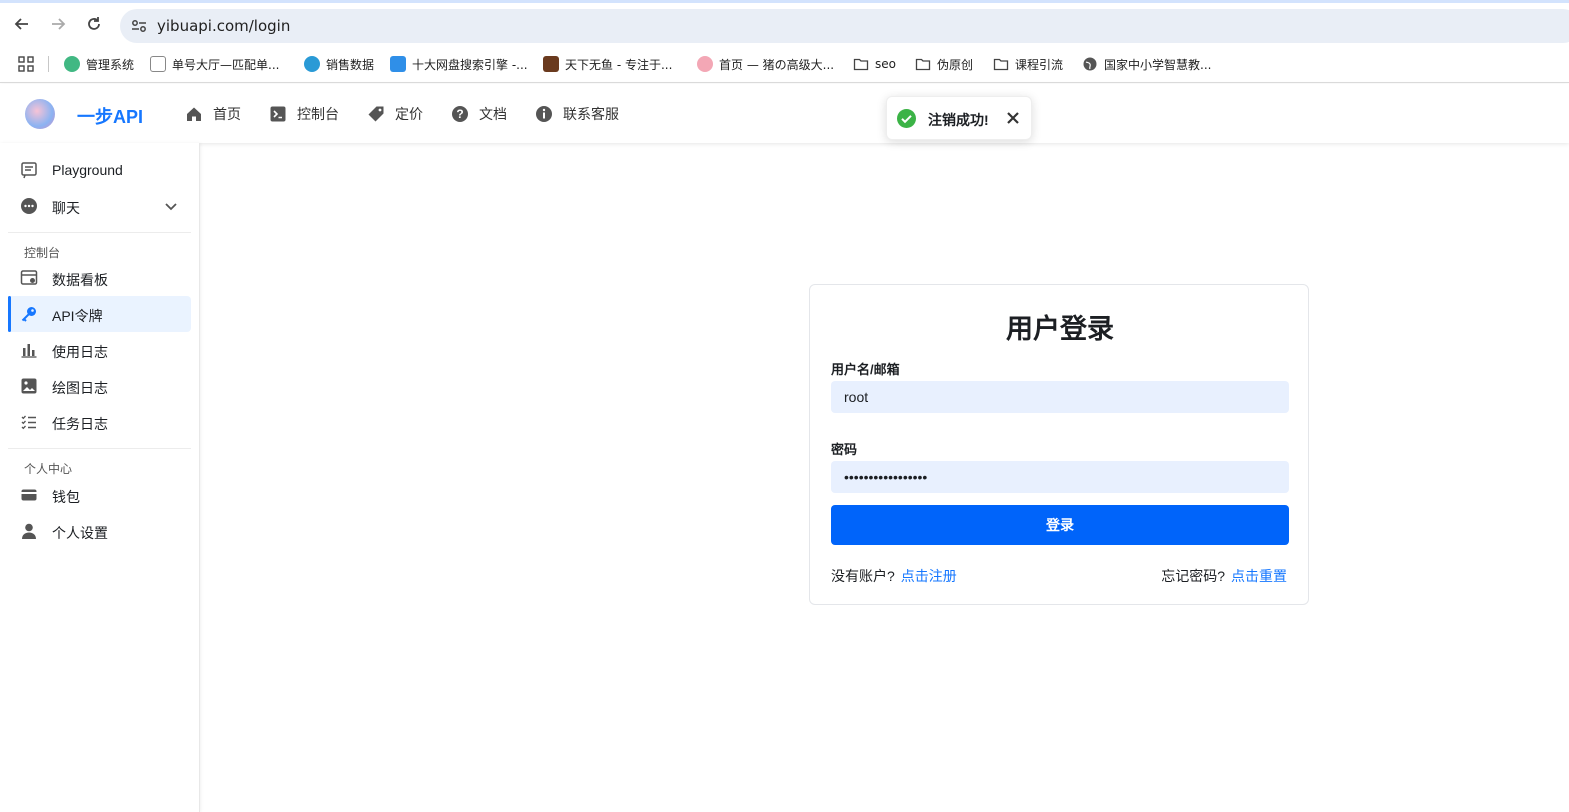 This screenshot has height=812, width=1569. I want to click on nav-label: 联系客服, so click(591, 114).